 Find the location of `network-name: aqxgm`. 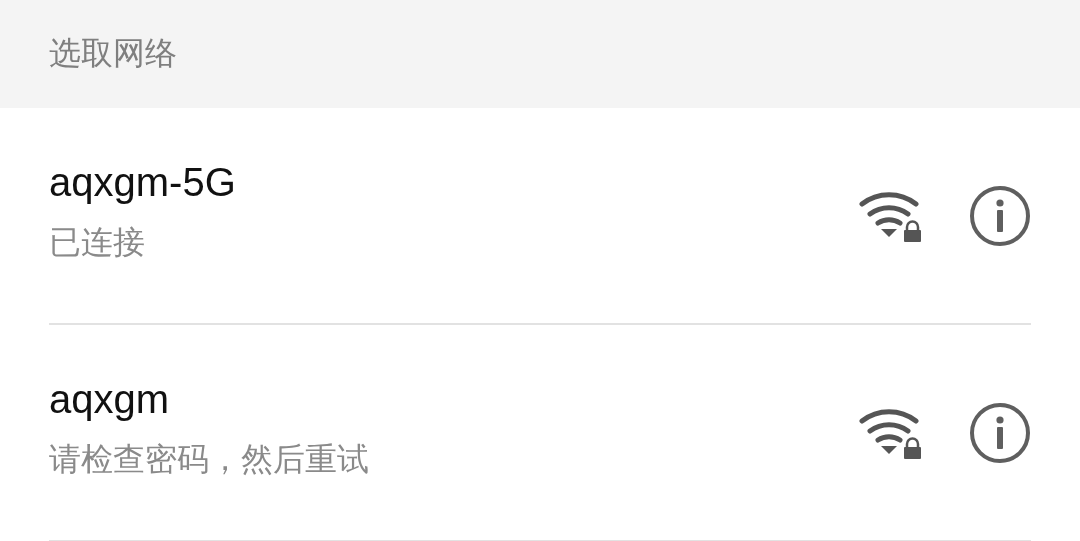

network-name: aqxgm is located at coordinates (110, 399).